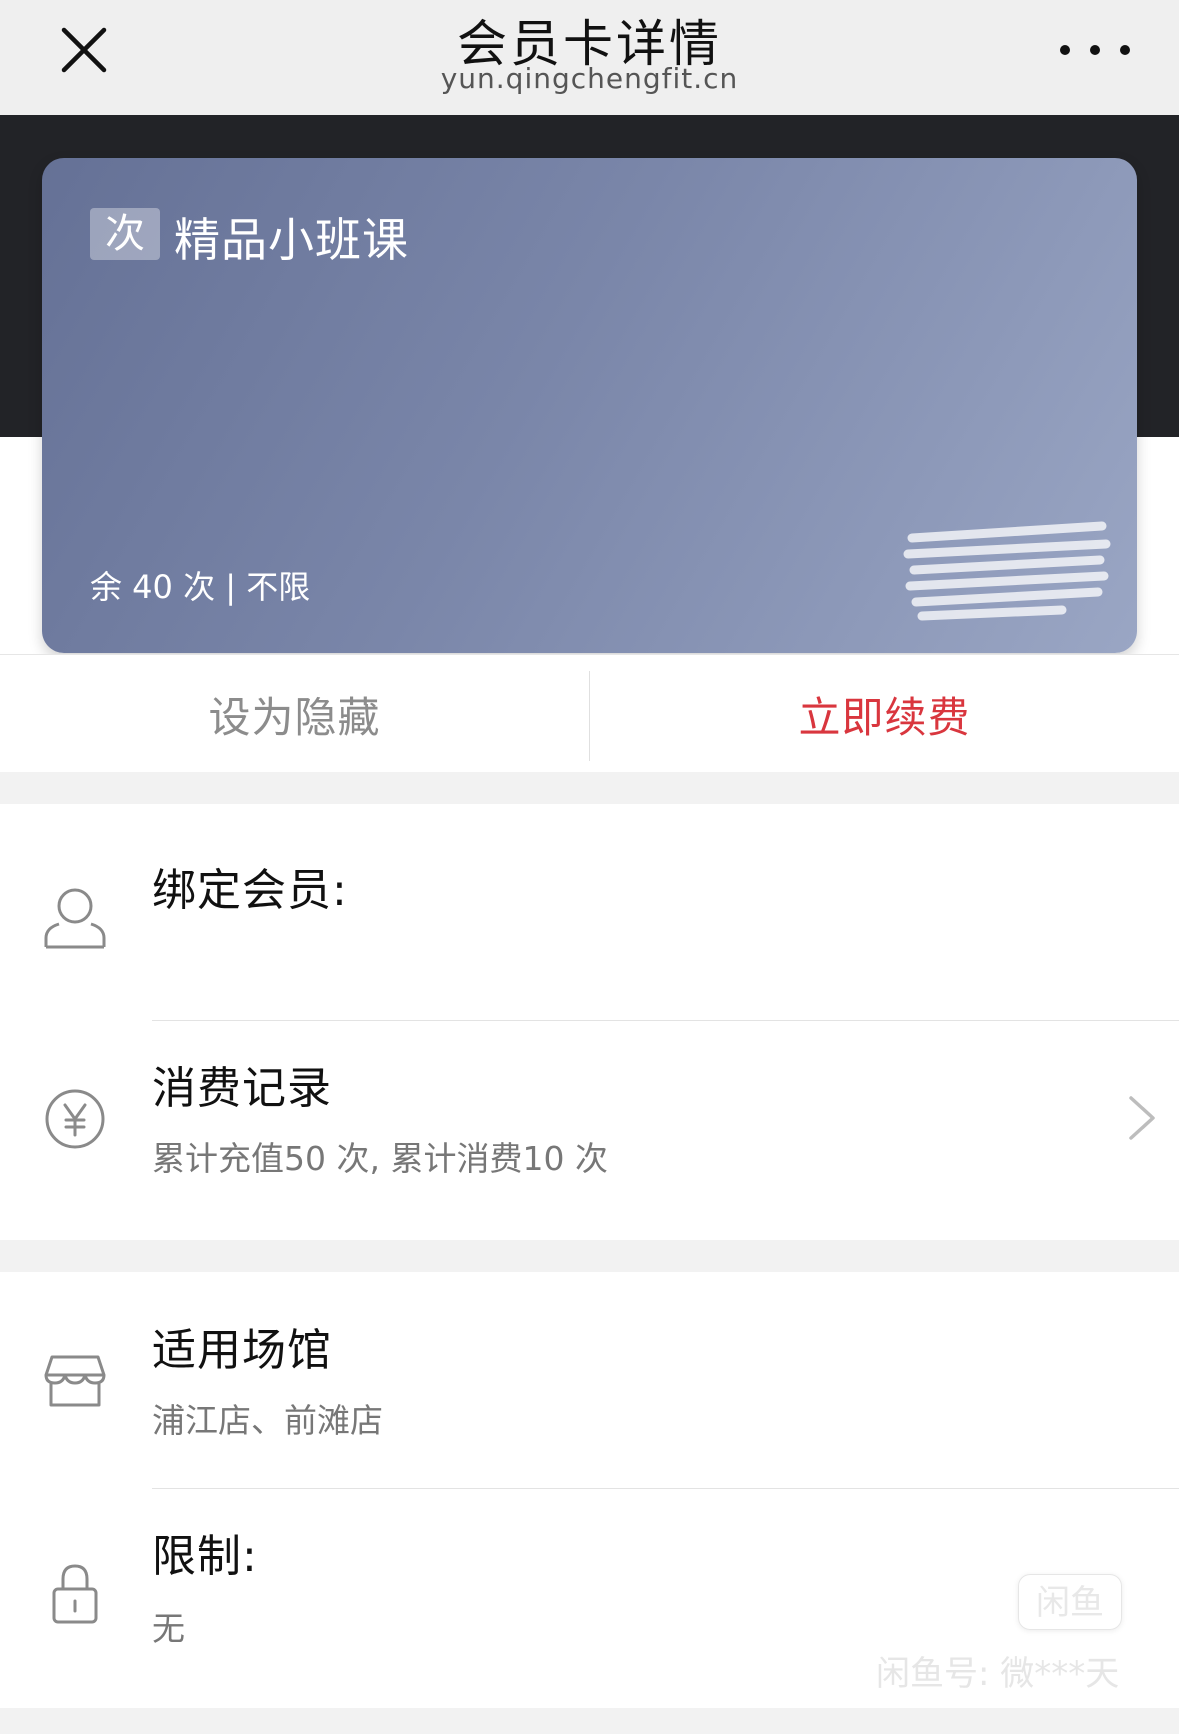  I want to click on watermark-text: 闲鱼号: 微***天, so click(998, 1674).